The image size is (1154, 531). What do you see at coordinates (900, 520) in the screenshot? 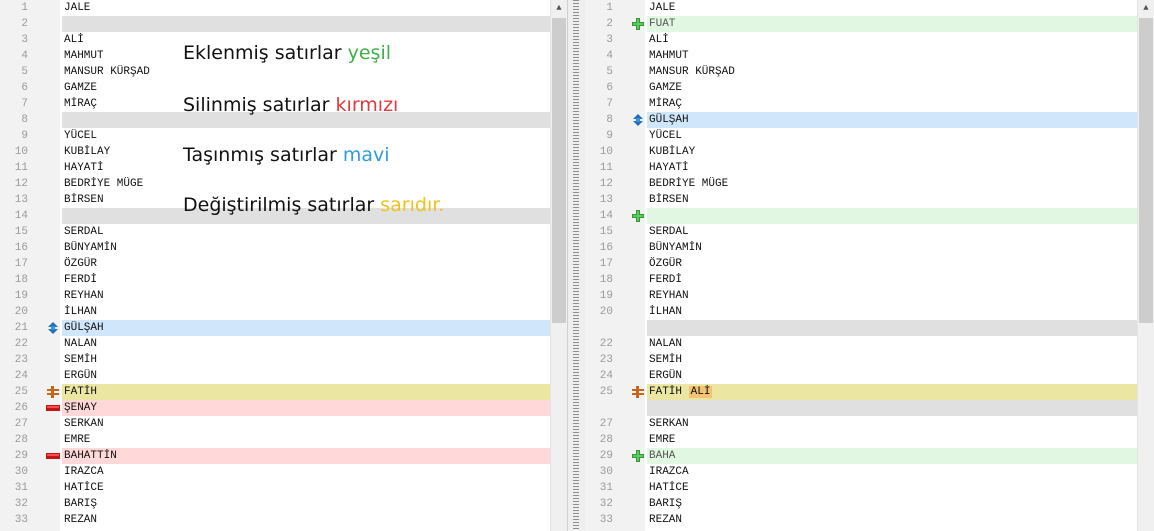
I see `line-text: REZAN` at bounding box center [900, 520].